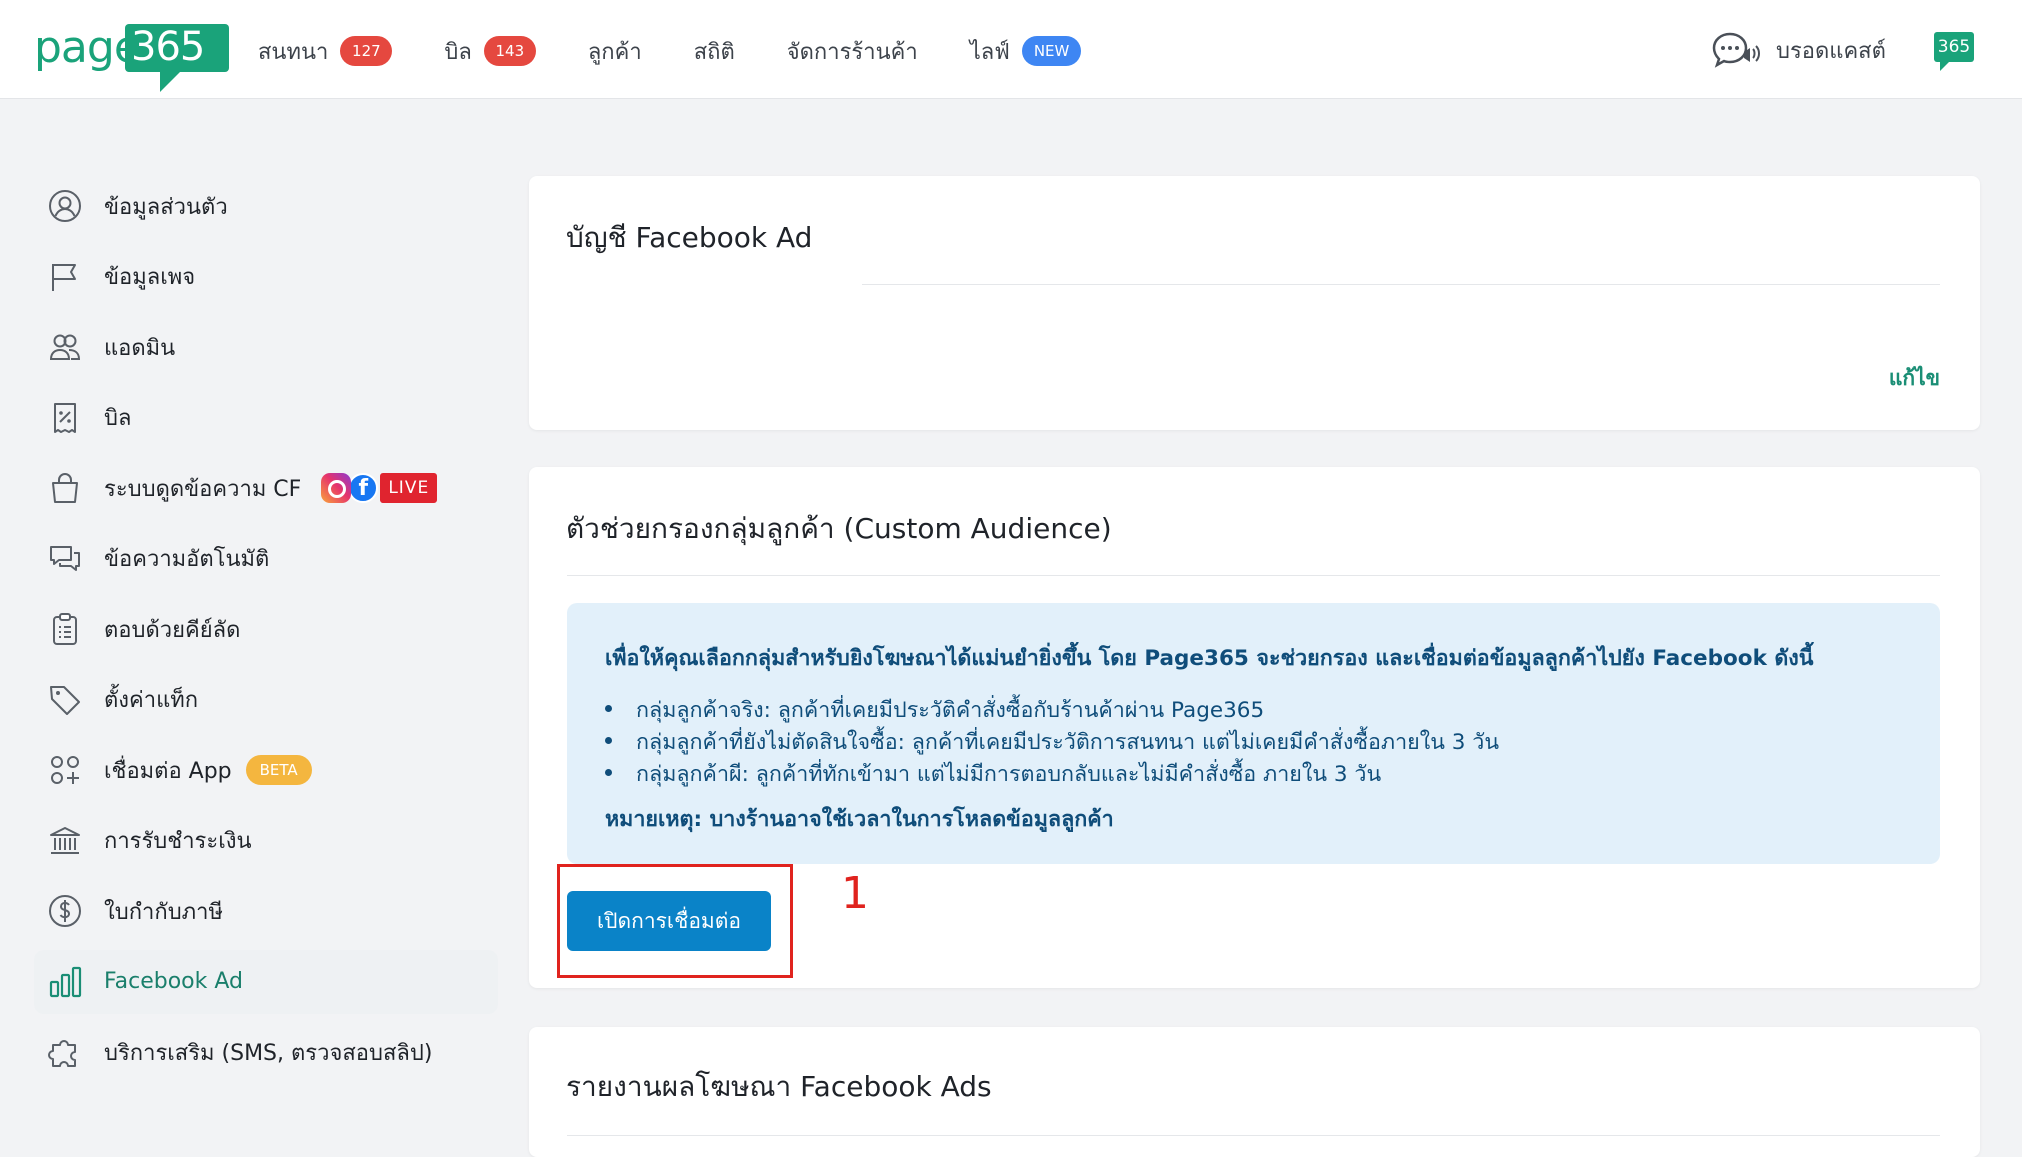 This screenshot has height=1157, width=2022. Describe the element at coordinates (65, 911) in the screenshot. I see `dollar-circle-icon` at that location.